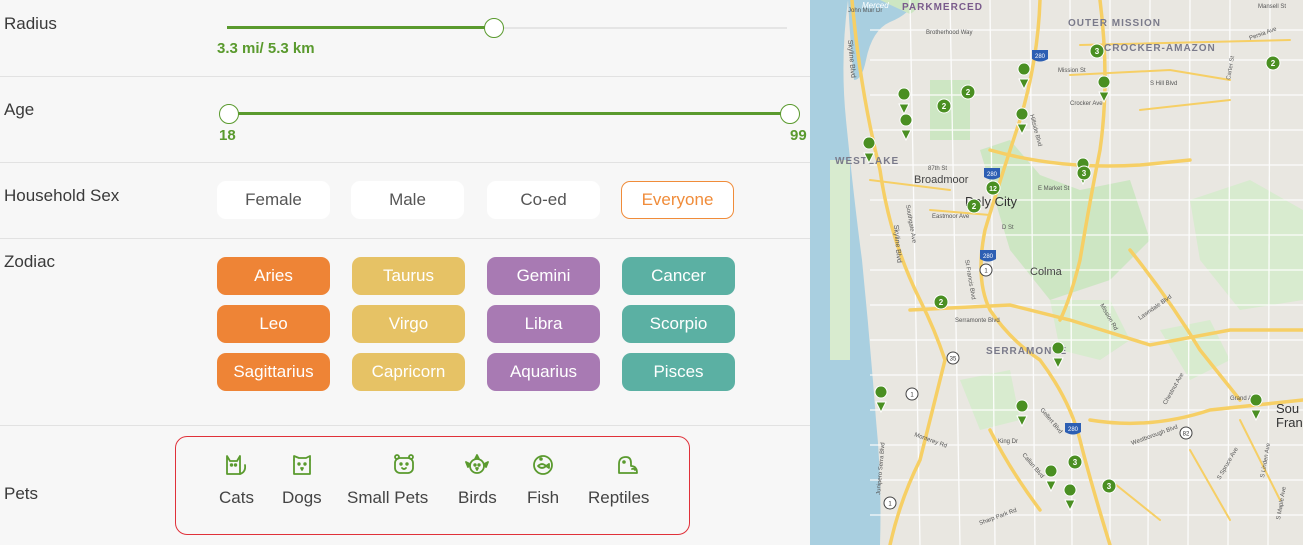  Describe the element at coordinates (1072, 71) in the screenshot. I see `map-road-label: Mission St` at that location.